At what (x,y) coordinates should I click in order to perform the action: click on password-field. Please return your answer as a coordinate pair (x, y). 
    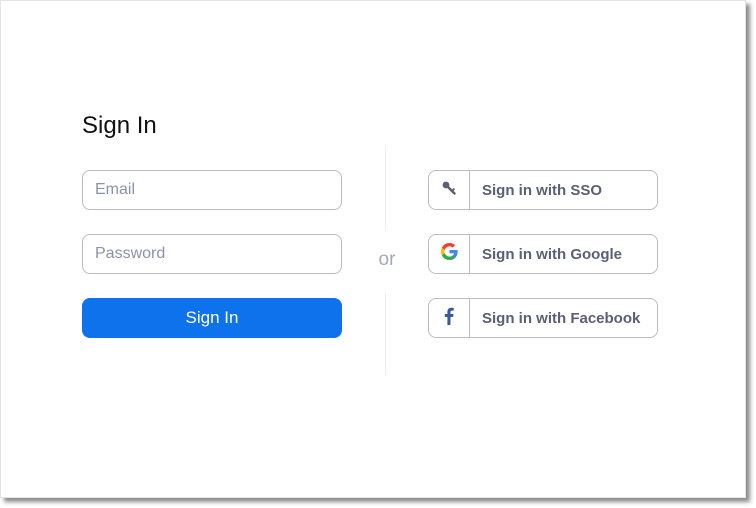
    Looking at the image, I should click on (212, 254).